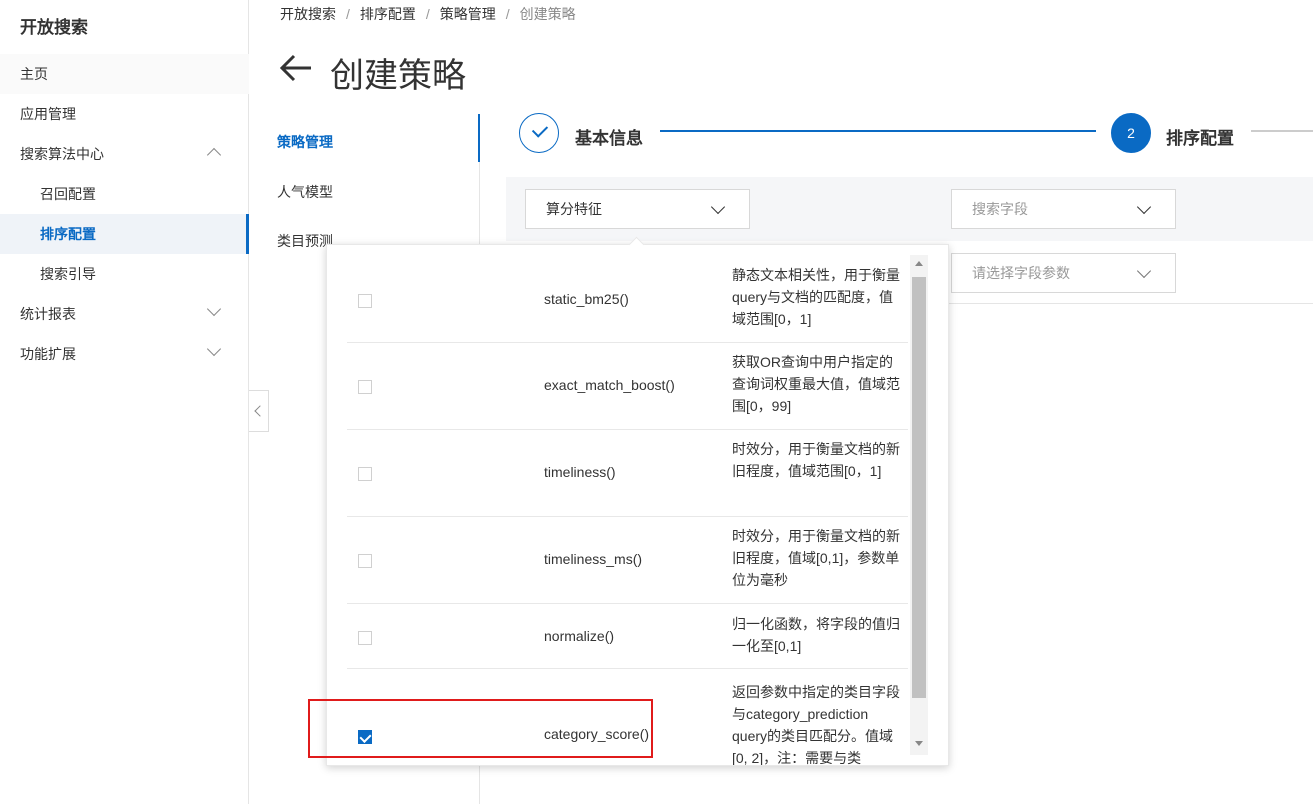 The image size is (1313, 804). Describe the element at coordinates (34, 74) in the screenshot. I see `sidebar-item-label: 主页` at that location.